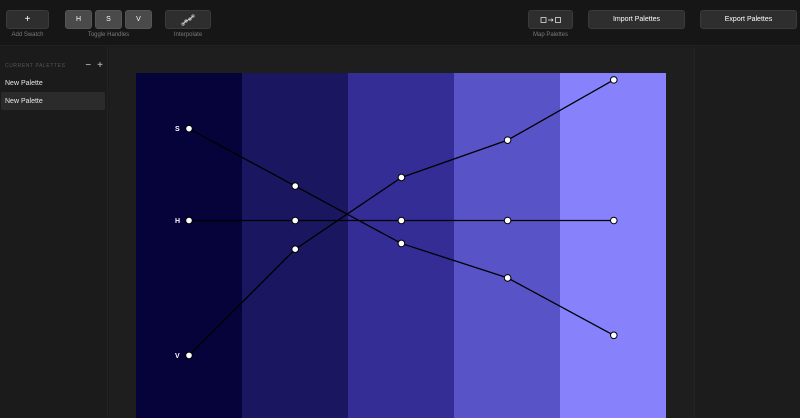 The image size is (800, 418). Describe the element at coordinates (177, 221) in the screenshot. I see `curve-label-h: H` at that location.